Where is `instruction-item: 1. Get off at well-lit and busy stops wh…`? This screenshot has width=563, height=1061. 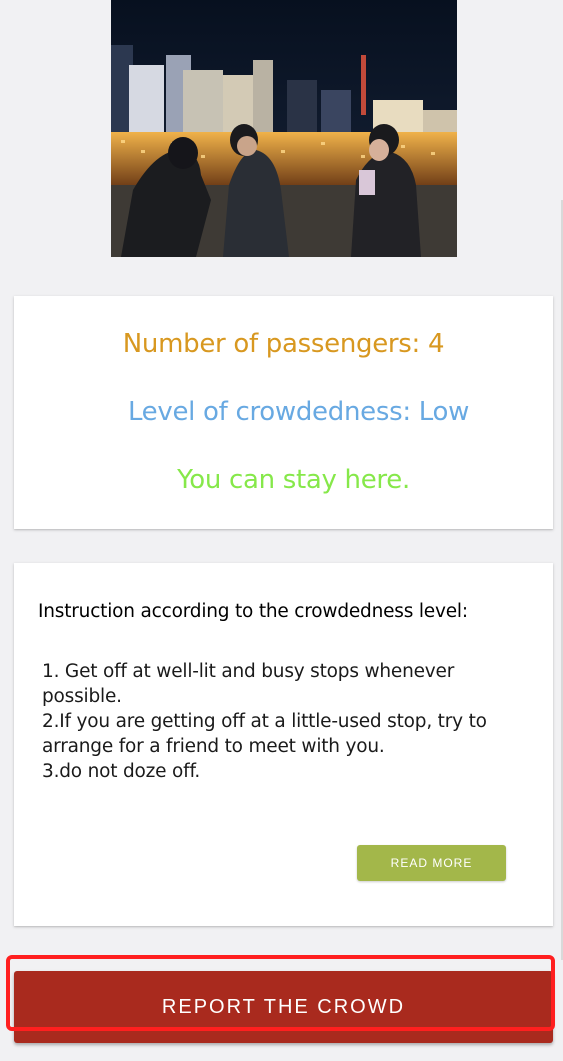
instruction-item: 1. Get off at well-lit and busy stops wh… is located at coordinates (248, 684).